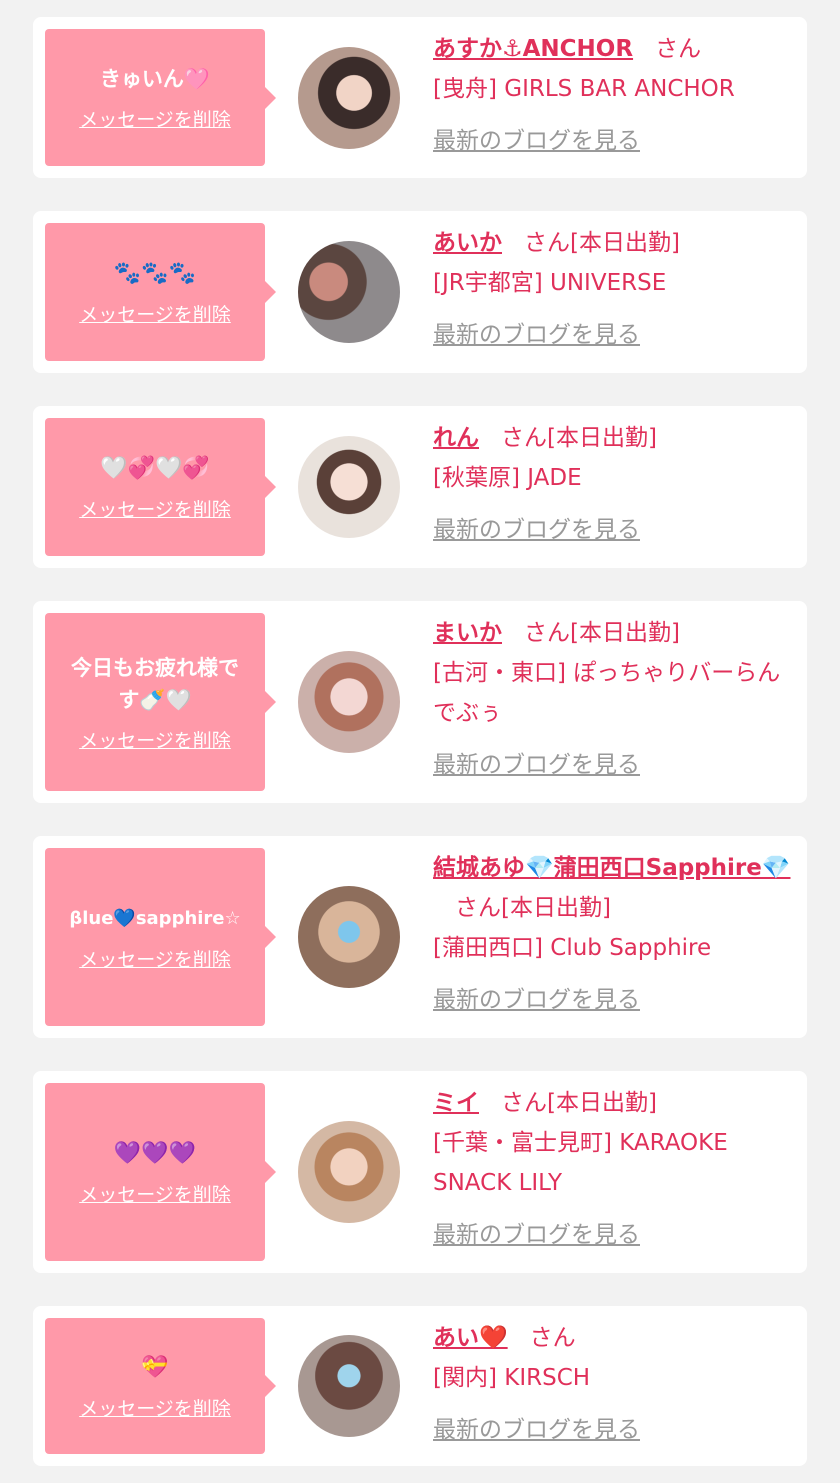 The image size is (840, 1483). What do you see at coordinates (467, 633) in the screenshot?
I see `cast-name-link: まいか` at bounding box center [467, 633].